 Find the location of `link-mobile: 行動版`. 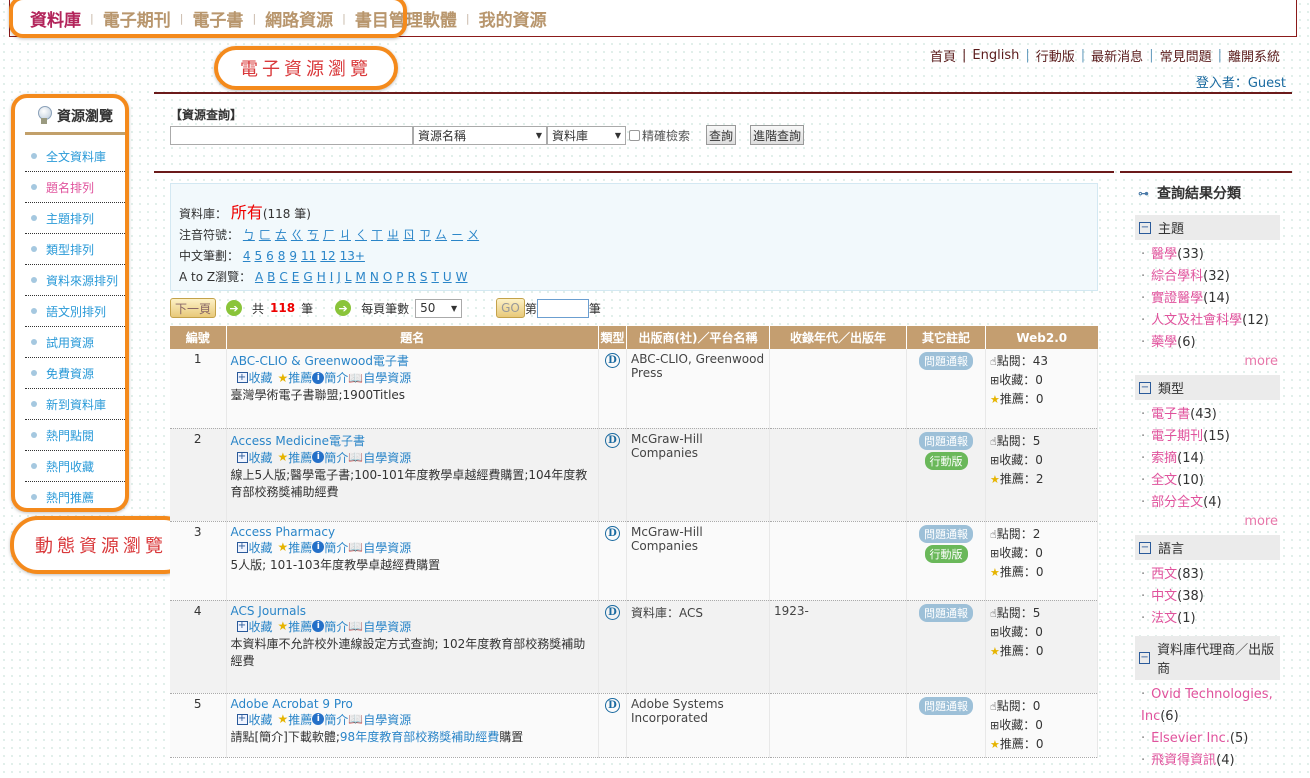

link-mobile: 行動版 is located at coordinates (1055, 55).